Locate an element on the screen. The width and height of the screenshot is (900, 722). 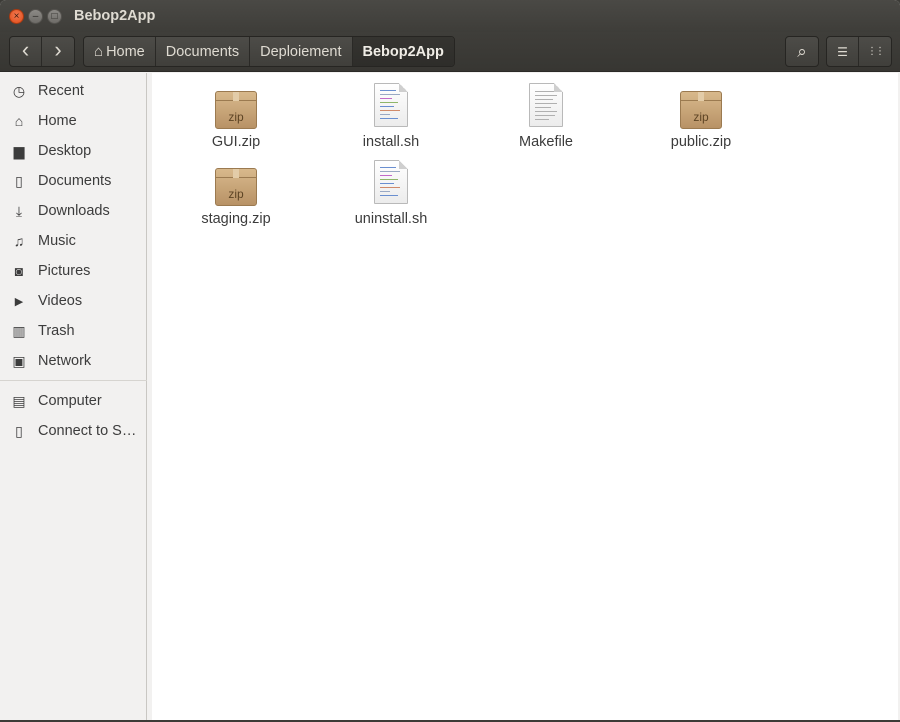
list-view-button: ☰ is located at coordinates (843, 51).